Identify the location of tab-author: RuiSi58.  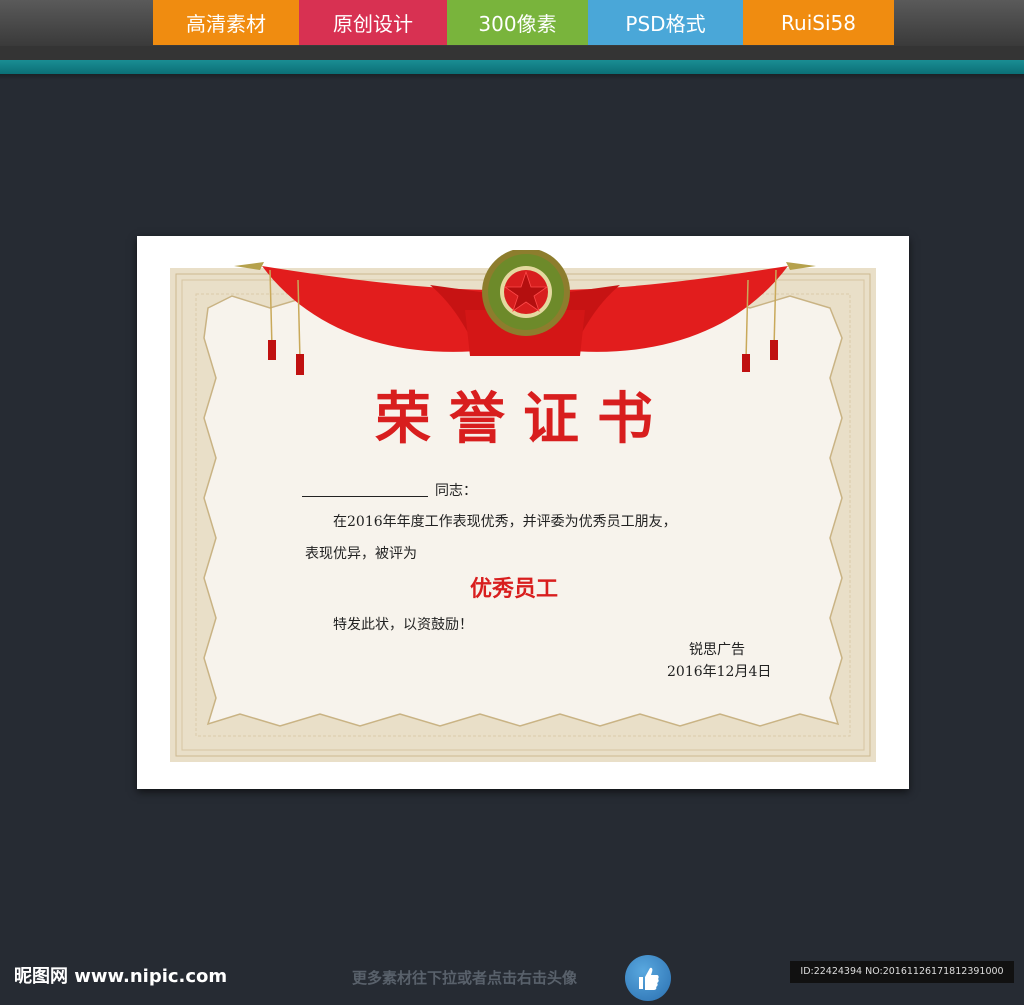
(818, 22).